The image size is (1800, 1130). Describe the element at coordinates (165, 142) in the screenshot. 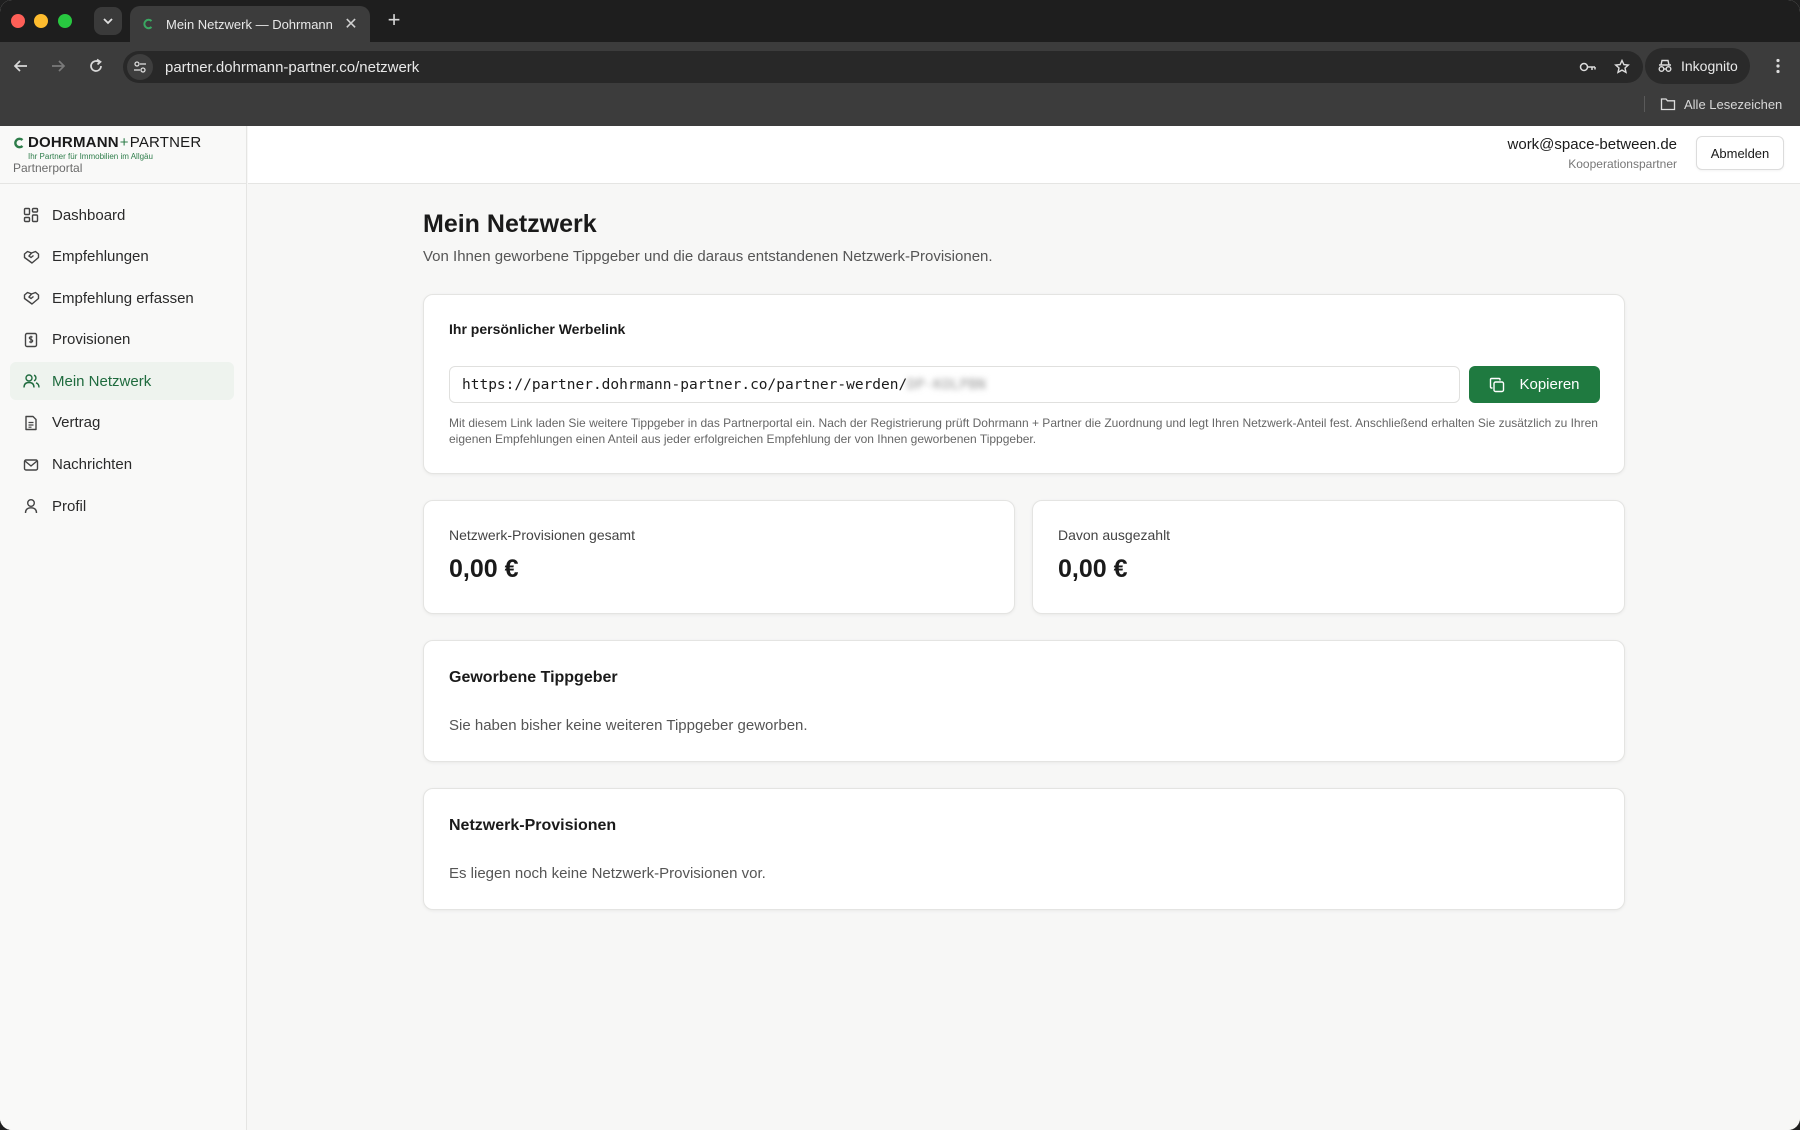

I see `brand-partner: PARTNER` at that location.